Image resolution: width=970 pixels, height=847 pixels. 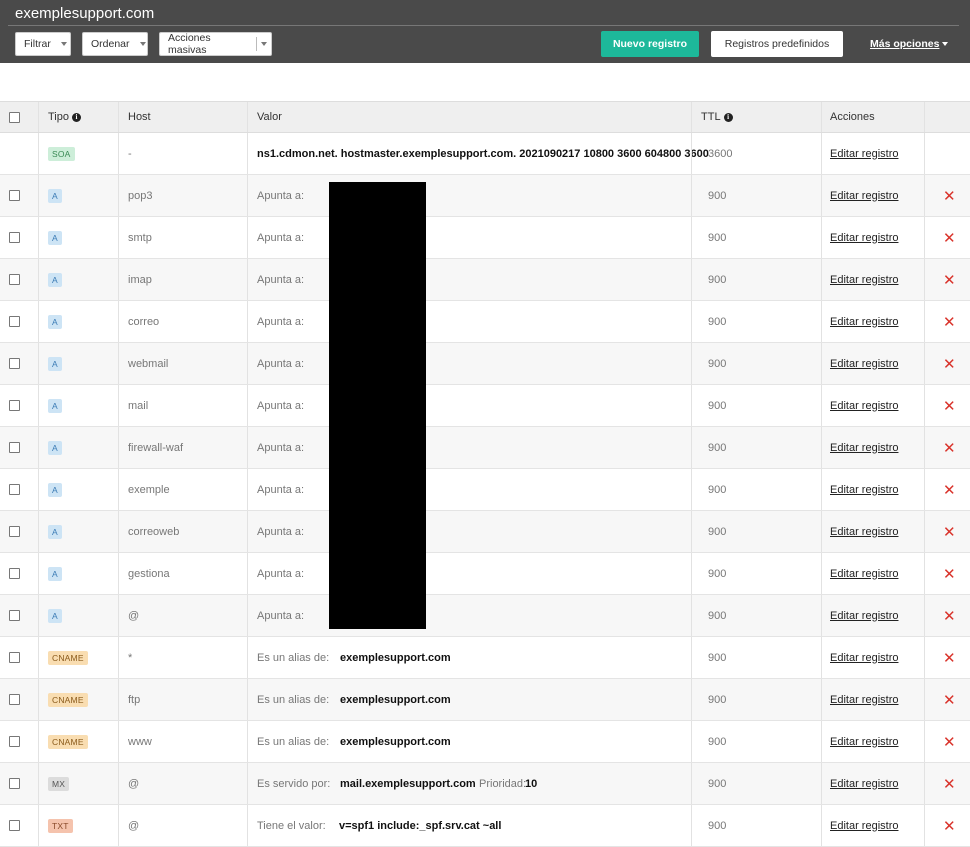 I want to click on type-cell: A, so click(x=55, y=363).